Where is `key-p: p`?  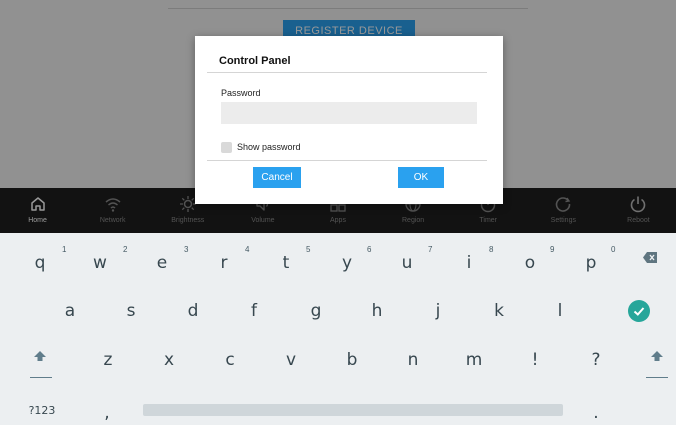
key-p: p is located at coordinates (591, 263).